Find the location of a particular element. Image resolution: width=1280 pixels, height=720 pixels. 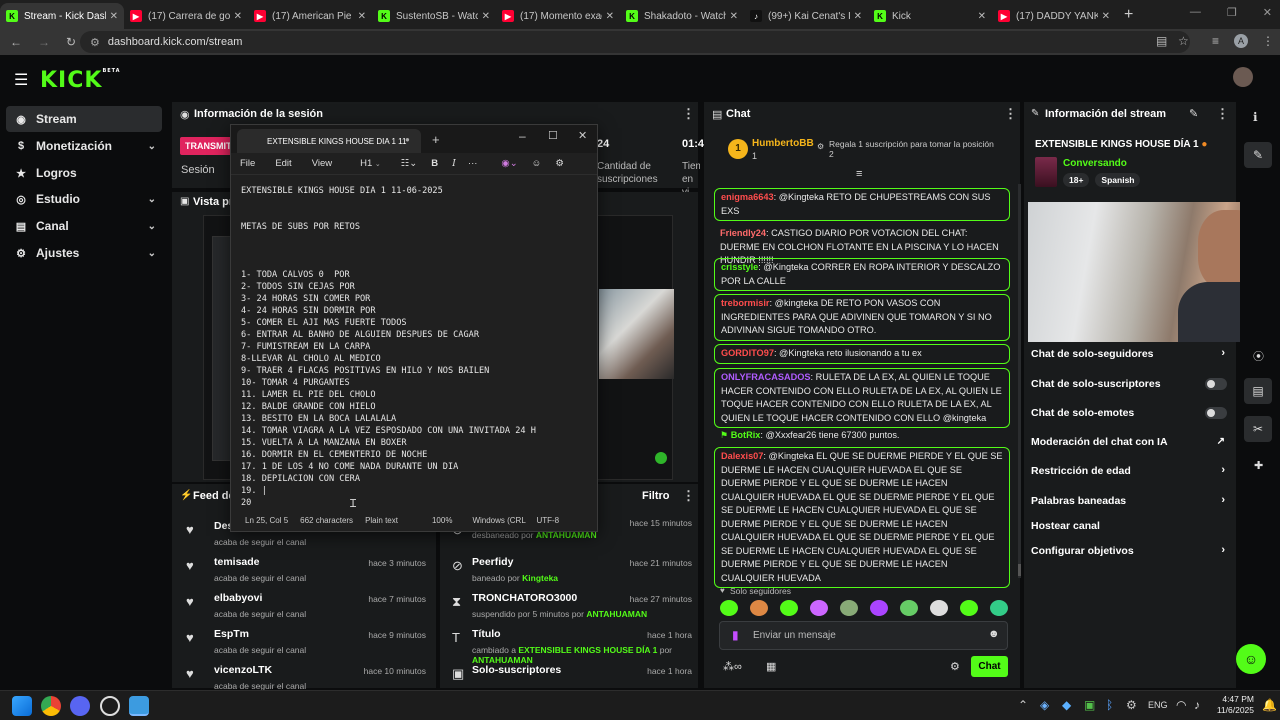

bluetooth-icon: ᛒ is located at coordinates (1109, 705).